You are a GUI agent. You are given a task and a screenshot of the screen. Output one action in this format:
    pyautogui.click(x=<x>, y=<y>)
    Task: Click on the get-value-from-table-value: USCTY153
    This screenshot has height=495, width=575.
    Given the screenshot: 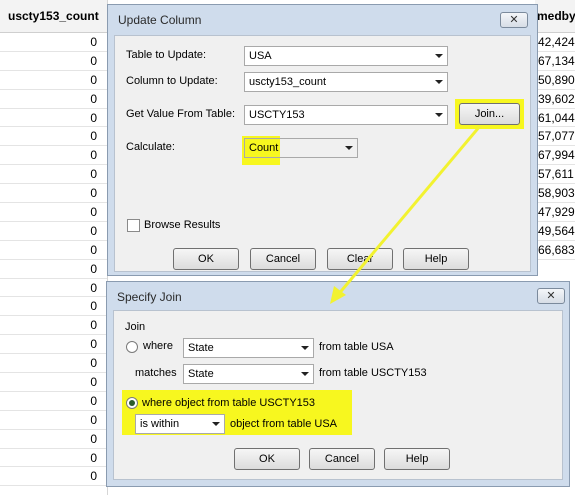 What is the action you would take?
    pyautogui.click(x=277, y=115)
    